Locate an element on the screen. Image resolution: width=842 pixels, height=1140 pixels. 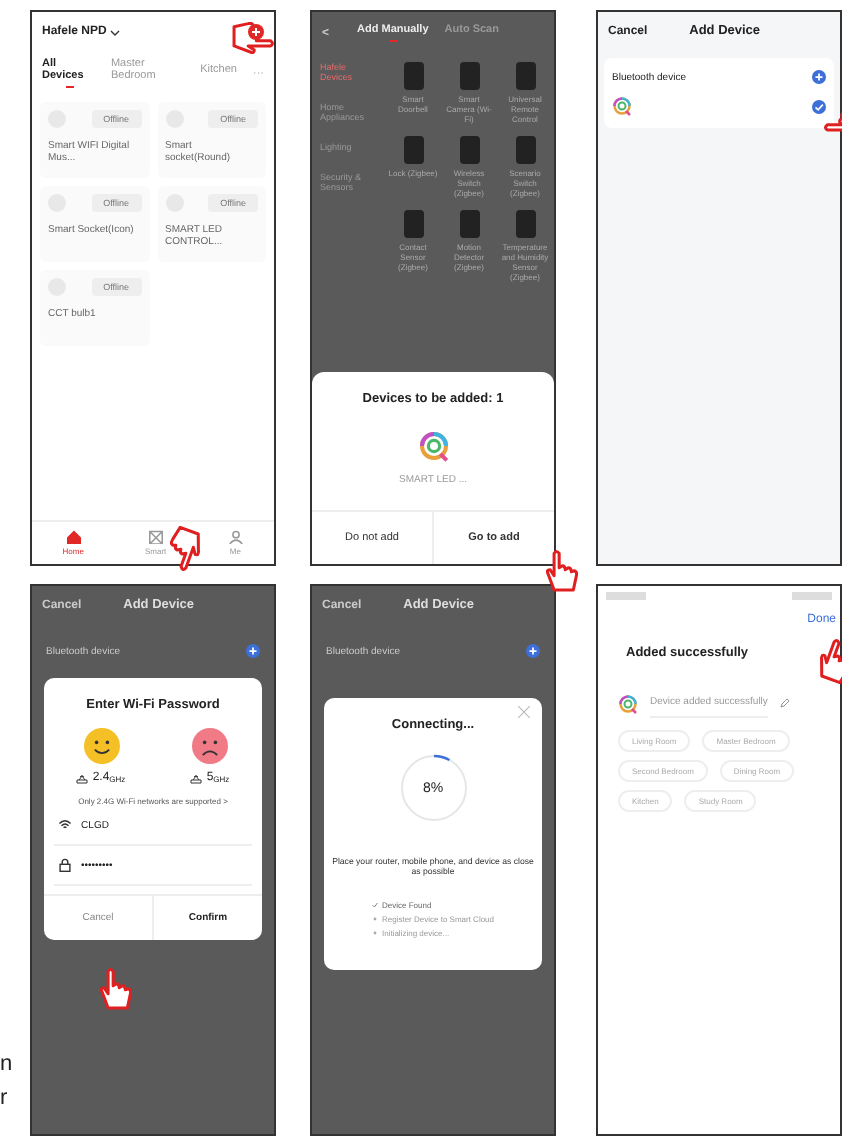
pointing-hand-icon is located at coordinates (116, 988).